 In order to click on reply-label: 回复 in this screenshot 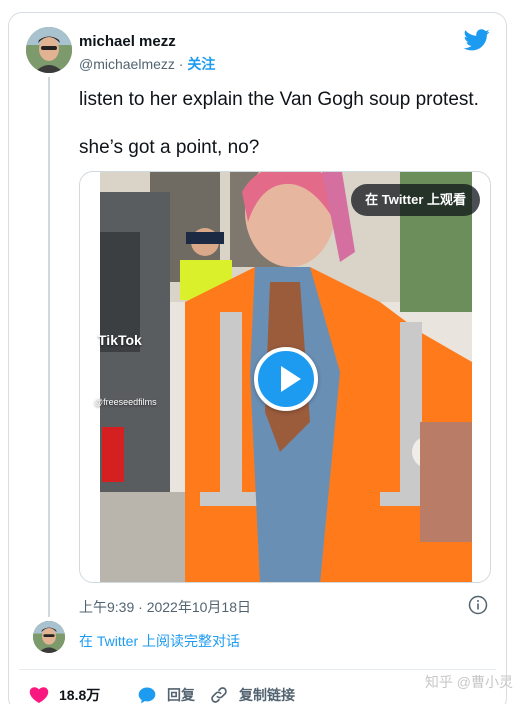, I will do `click(181, 695)`.